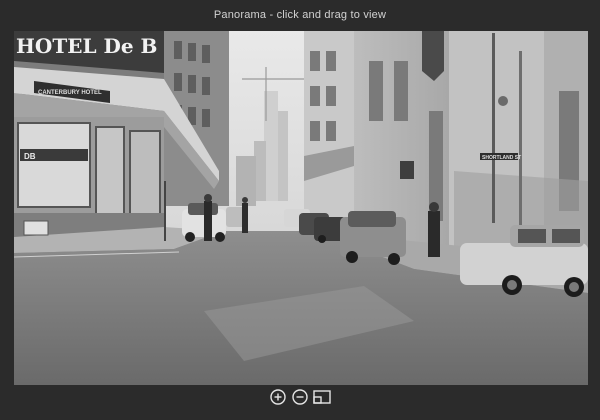 The width and height of the screenshot is (600, 420). I want to click on viewer-title: Panorama - click and drag to view, so click(300, 15).